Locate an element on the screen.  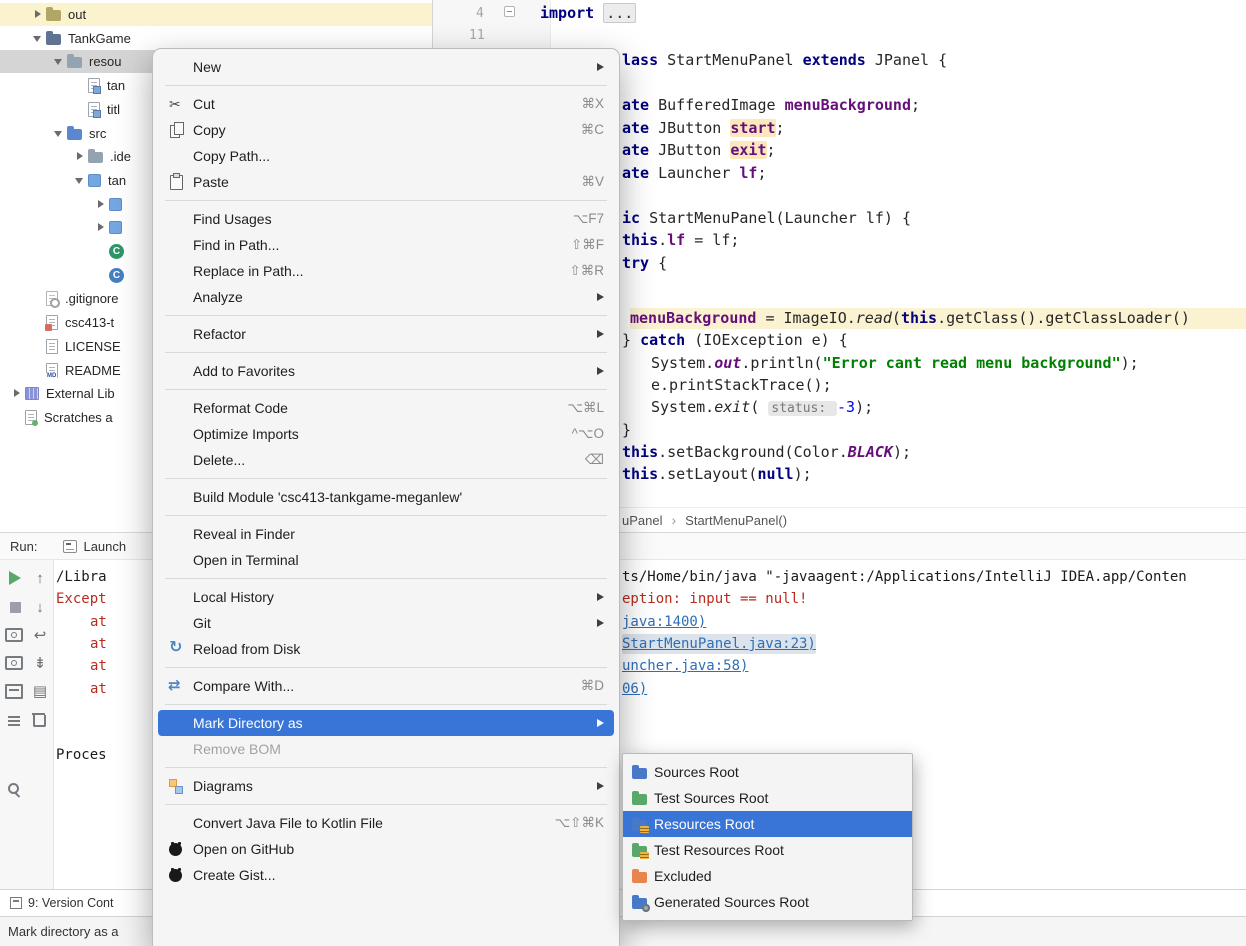
menu-item-analyze: Analyze is located at coordinates (386, 297).